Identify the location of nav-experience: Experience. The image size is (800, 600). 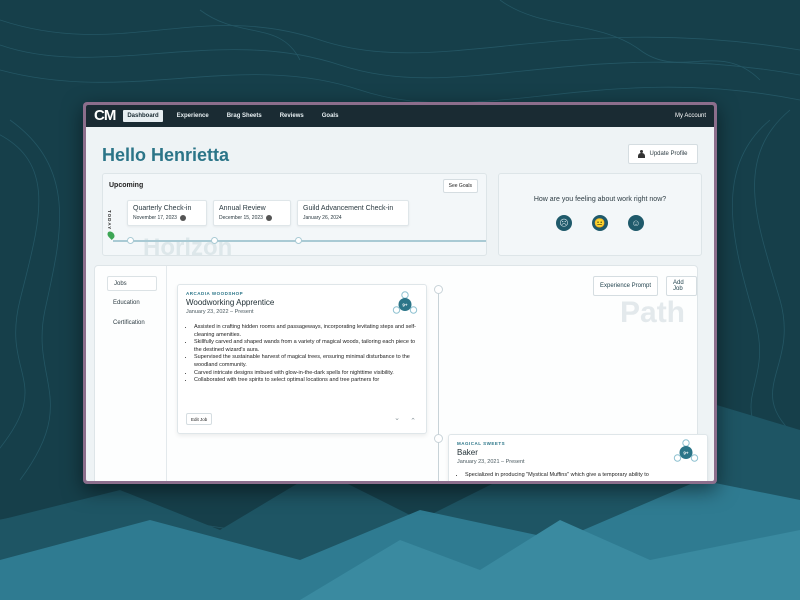
(193, 116).